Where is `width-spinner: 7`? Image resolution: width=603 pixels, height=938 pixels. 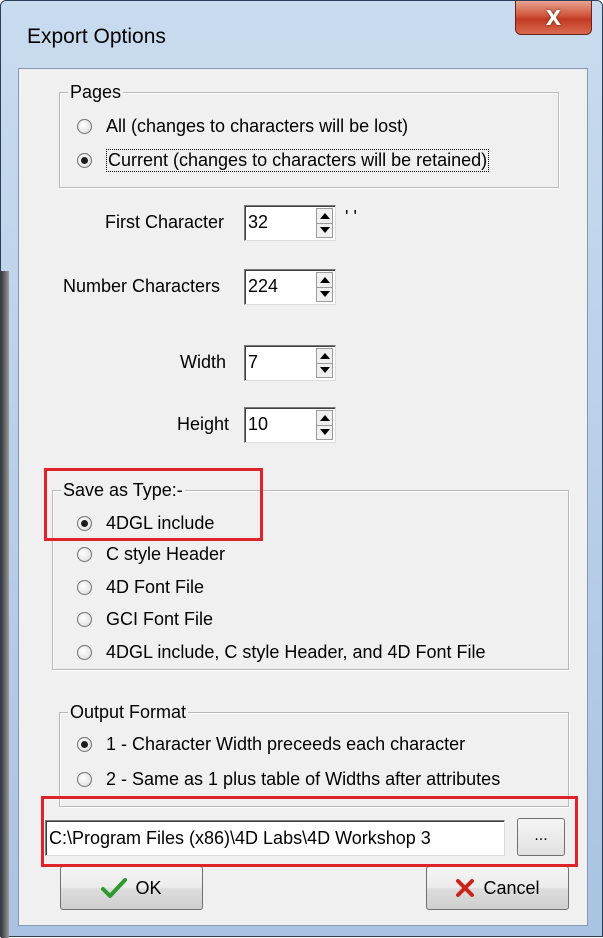
width-spinner: 7 is located at coordinates (290, 363).